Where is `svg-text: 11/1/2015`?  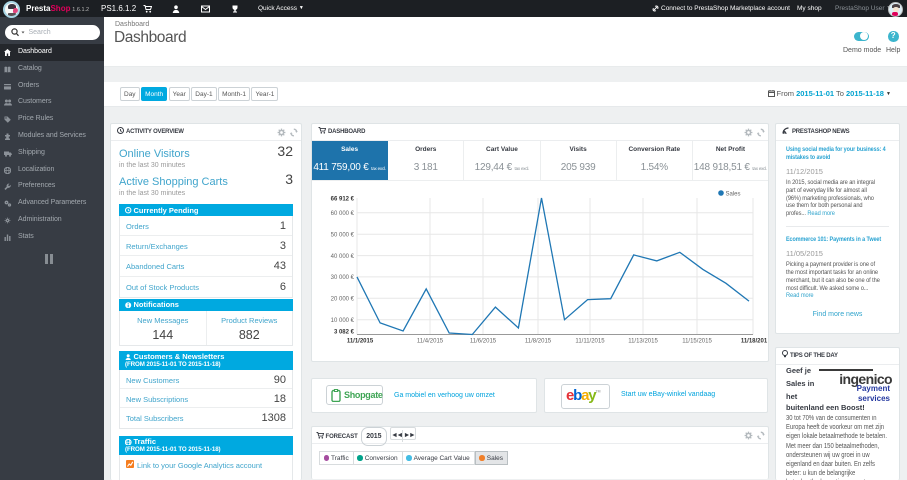 svg-text: 11/1/2015 is located at coordinates (360, 341).